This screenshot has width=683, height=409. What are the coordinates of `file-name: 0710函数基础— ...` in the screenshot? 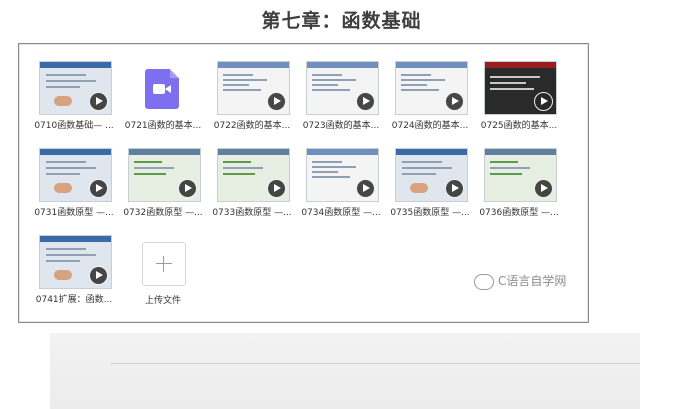 It's located at (74, 126).